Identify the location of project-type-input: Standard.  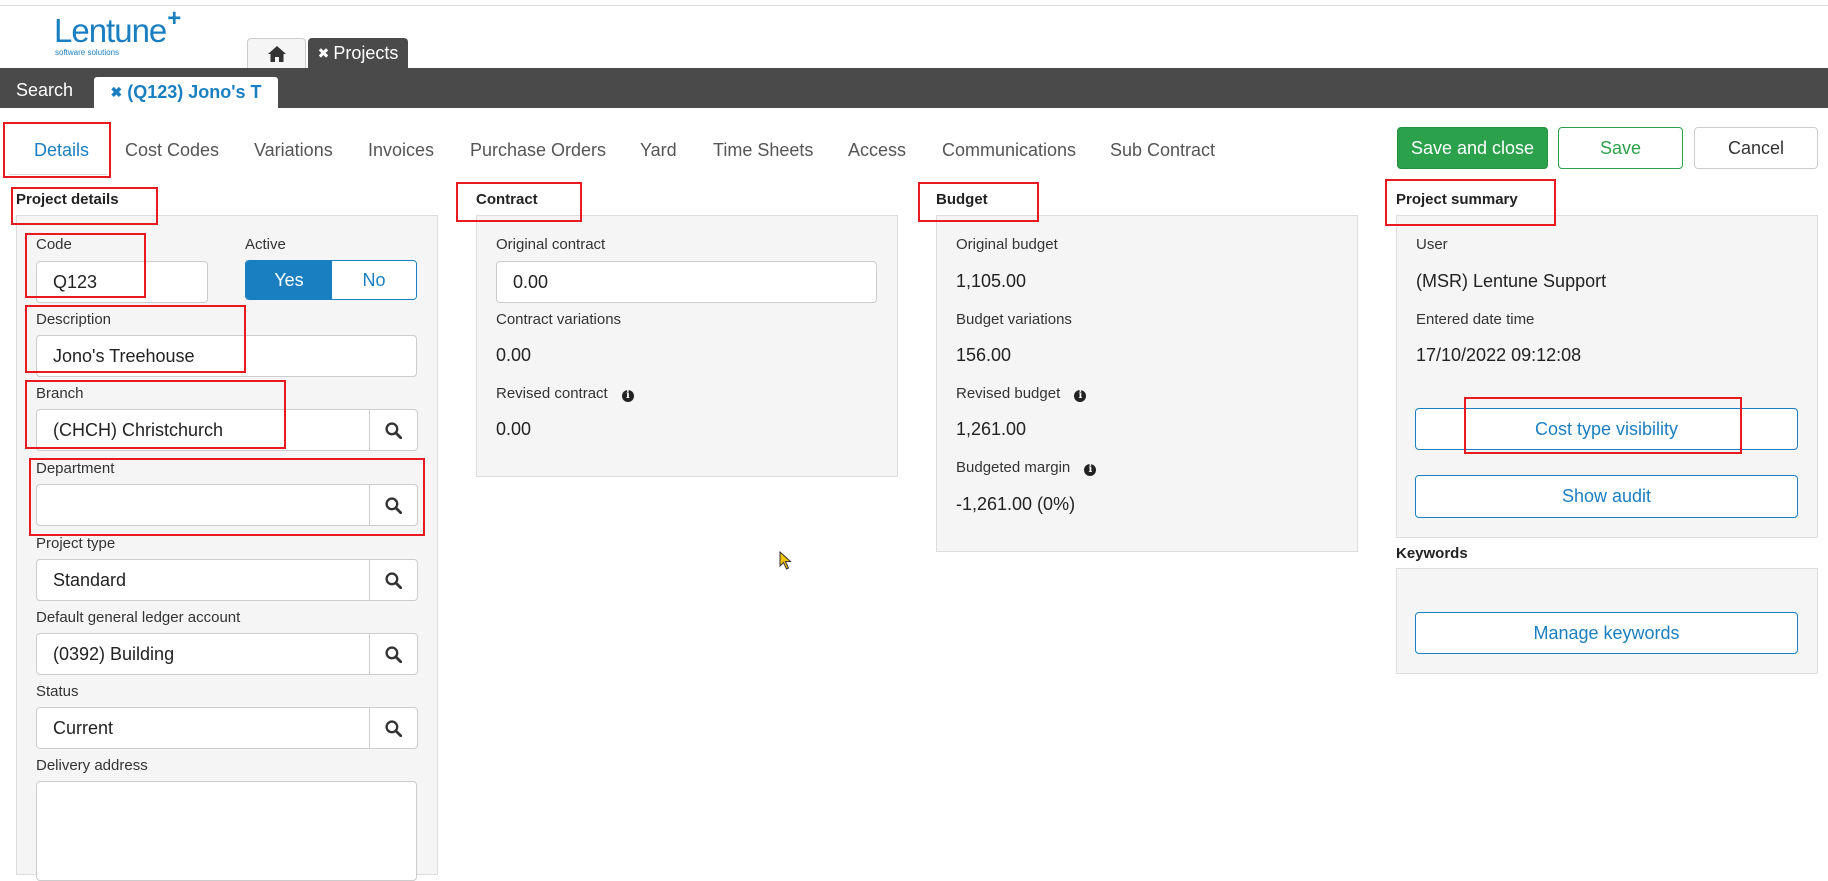
(203, 580).